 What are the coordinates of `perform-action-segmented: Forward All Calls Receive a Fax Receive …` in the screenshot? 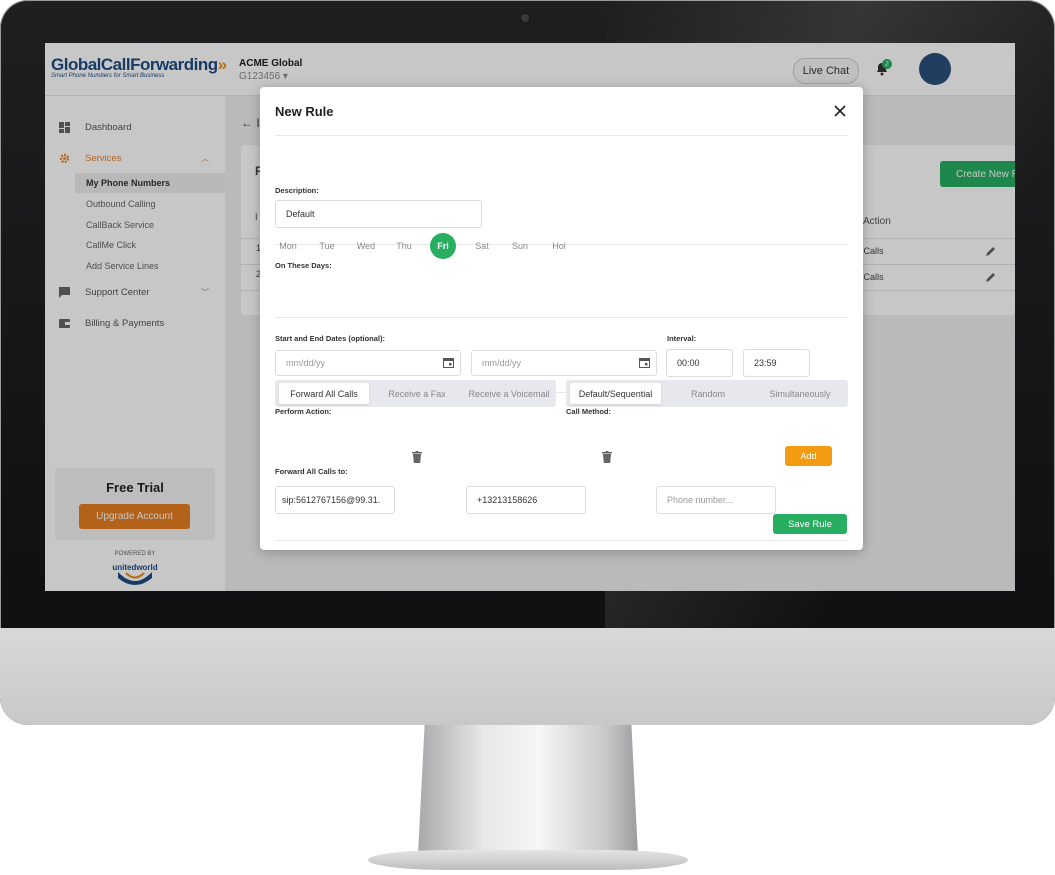 It's located at (415, 393).